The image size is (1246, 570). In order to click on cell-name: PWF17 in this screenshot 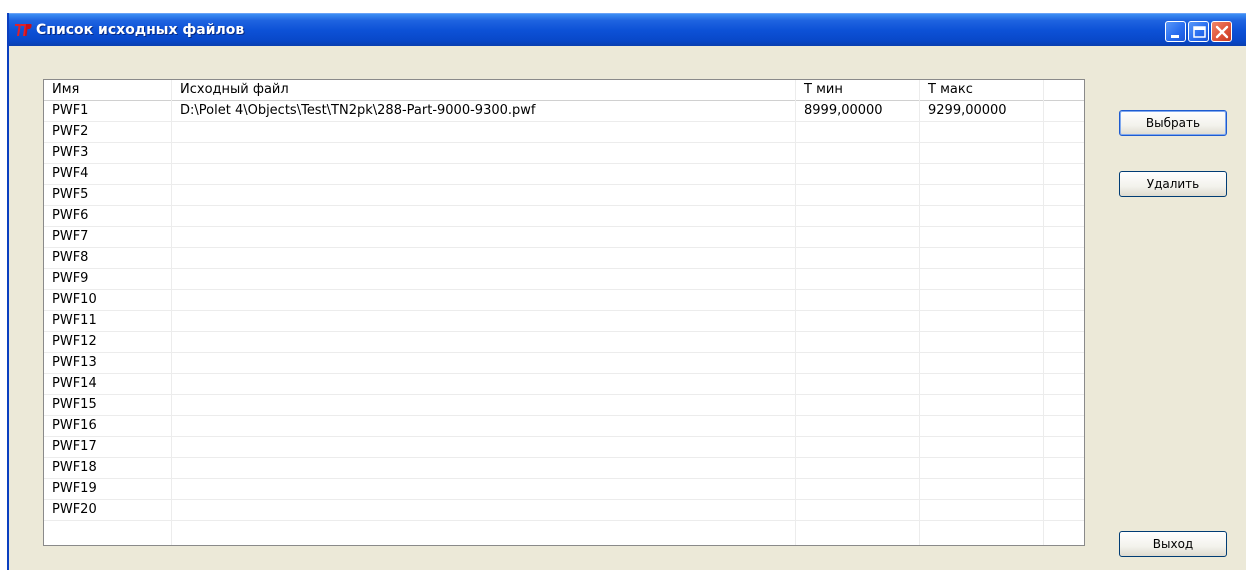, I will do `click(107, 447)`.